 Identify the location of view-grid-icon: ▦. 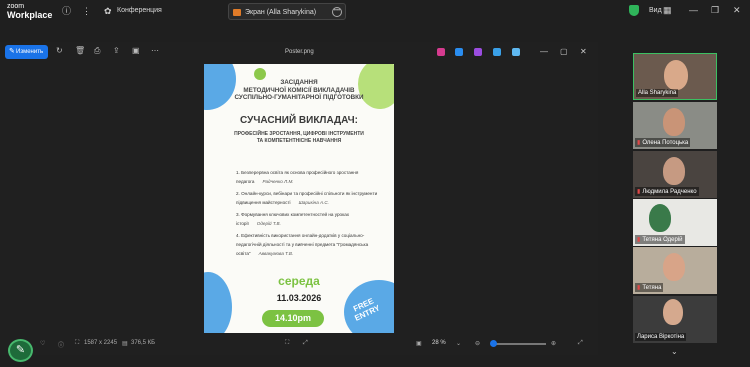
(667, 10).